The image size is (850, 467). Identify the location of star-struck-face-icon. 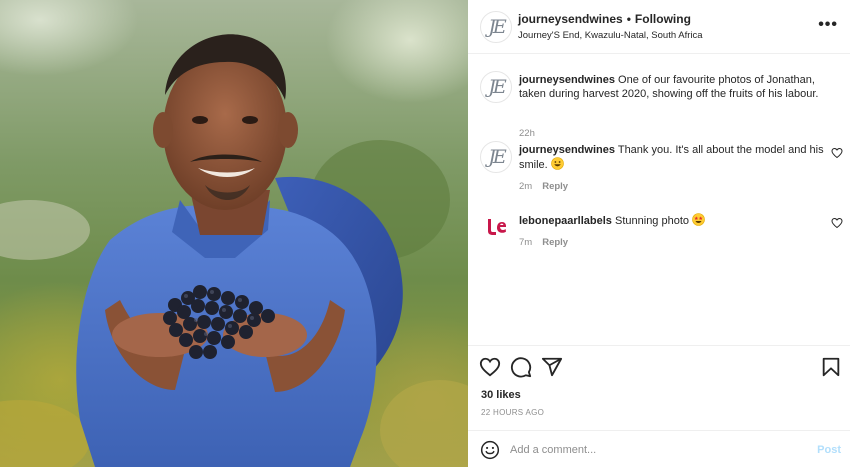
(698, 219).